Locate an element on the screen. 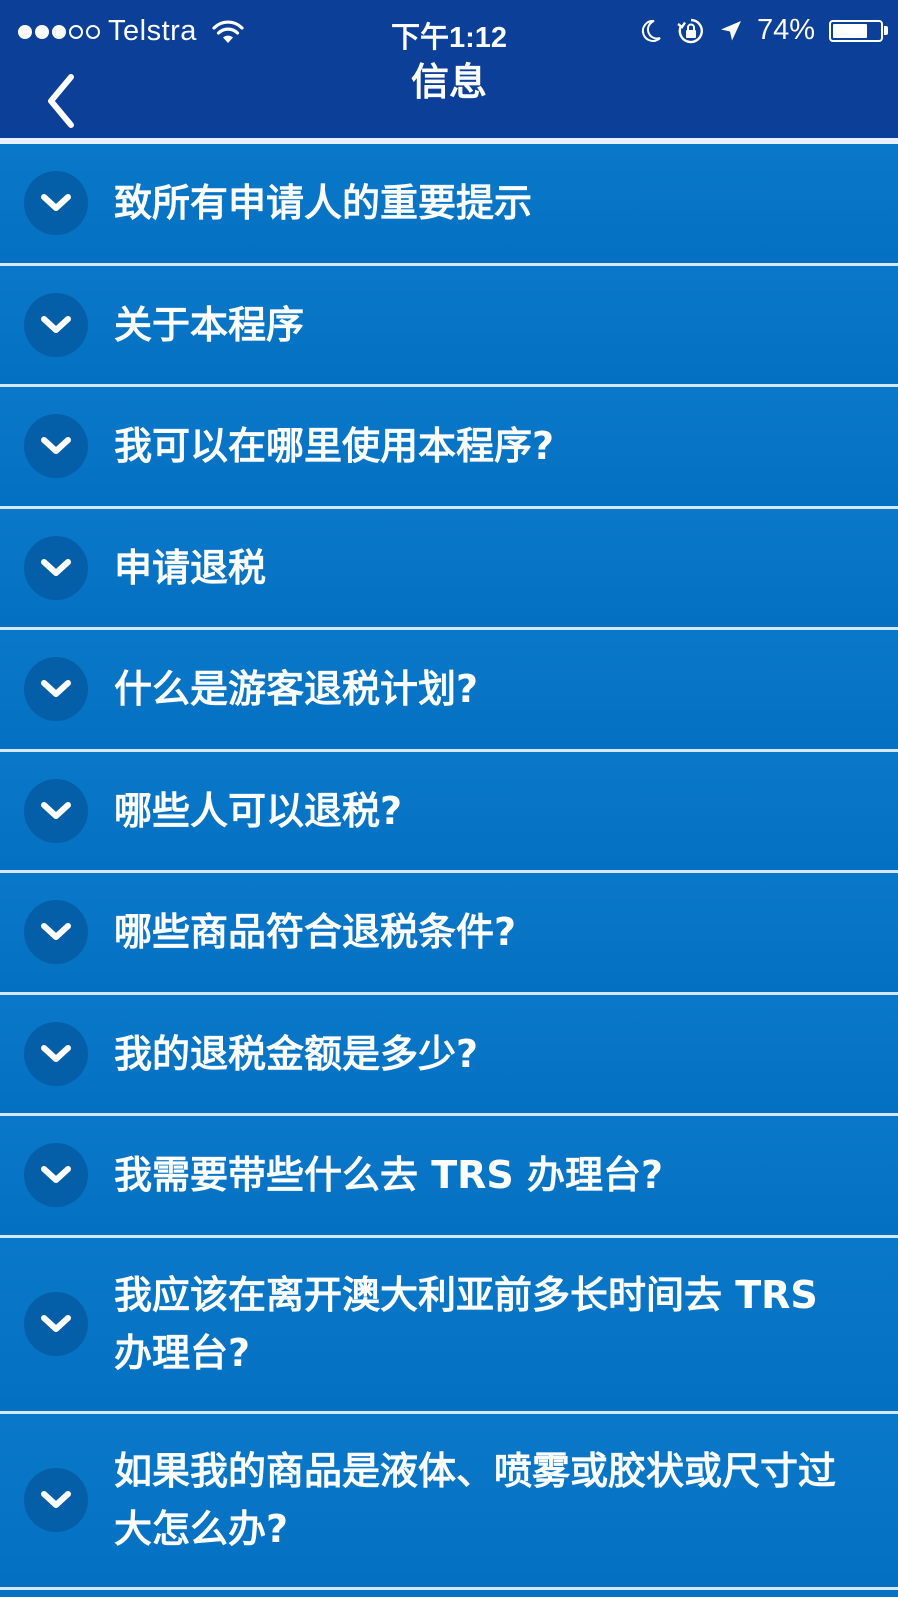  faq-item-label: 什么是游客退税计划? is located at coordinates (296, 689).